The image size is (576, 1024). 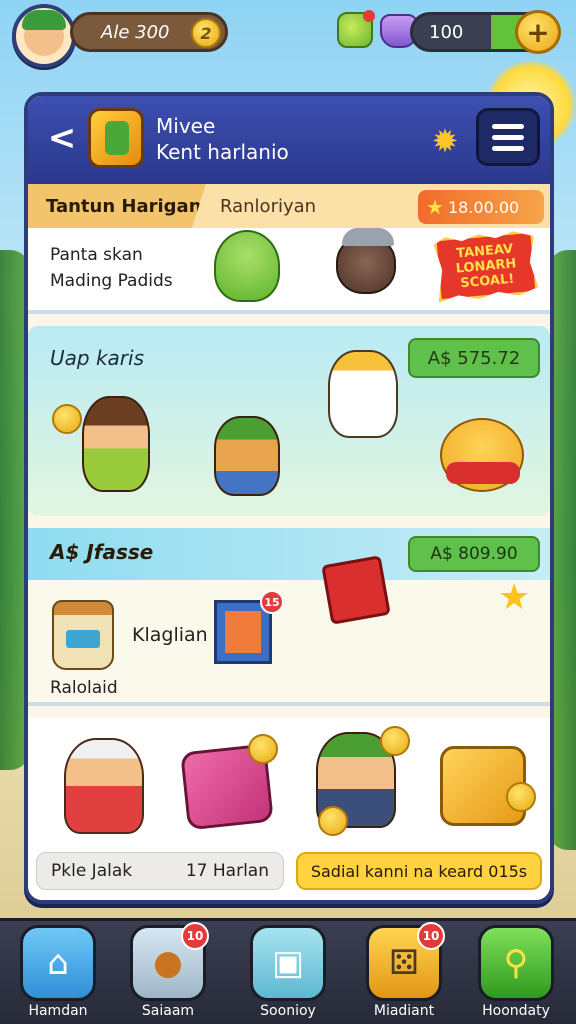 What do you see at coordinates (516, 963) in the screenshot?
I see `search-icon: ⚲` at bounding box center [516, 963].